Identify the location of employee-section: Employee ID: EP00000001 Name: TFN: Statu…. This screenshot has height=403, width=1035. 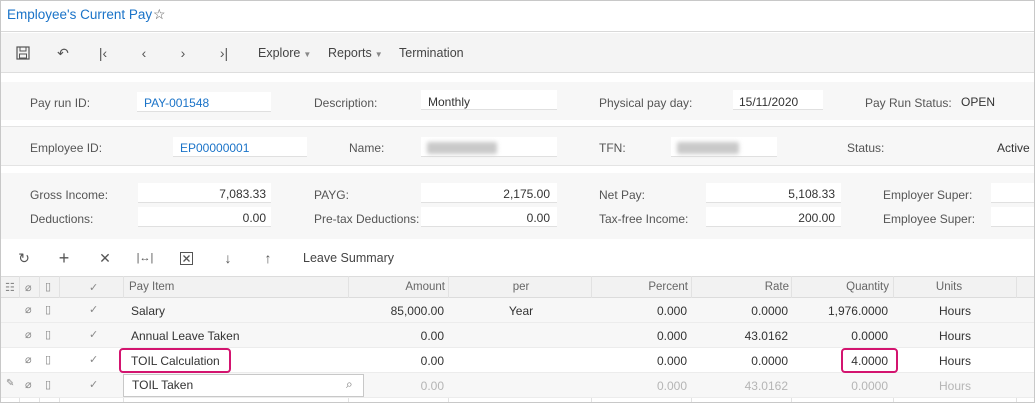
(517, 146).